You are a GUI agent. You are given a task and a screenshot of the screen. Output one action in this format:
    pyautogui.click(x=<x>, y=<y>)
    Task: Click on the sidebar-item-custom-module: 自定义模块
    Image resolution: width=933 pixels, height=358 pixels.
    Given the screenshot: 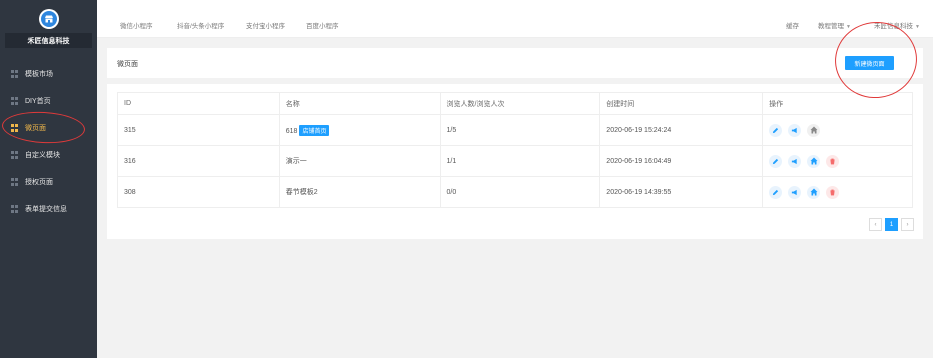 What is the action you would take?
    pyautogui.click(x=48, y=155)
    